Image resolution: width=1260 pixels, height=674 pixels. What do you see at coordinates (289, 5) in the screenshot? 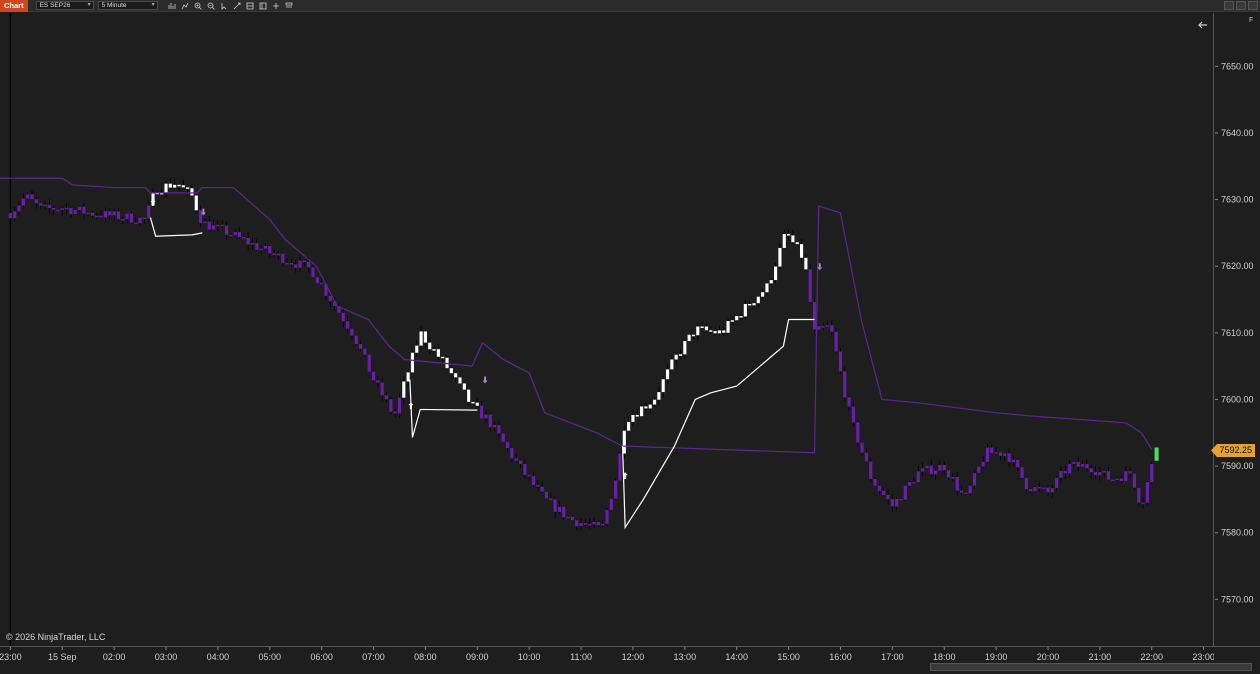
I see `templates-icon` at bounding box center [289, 5].